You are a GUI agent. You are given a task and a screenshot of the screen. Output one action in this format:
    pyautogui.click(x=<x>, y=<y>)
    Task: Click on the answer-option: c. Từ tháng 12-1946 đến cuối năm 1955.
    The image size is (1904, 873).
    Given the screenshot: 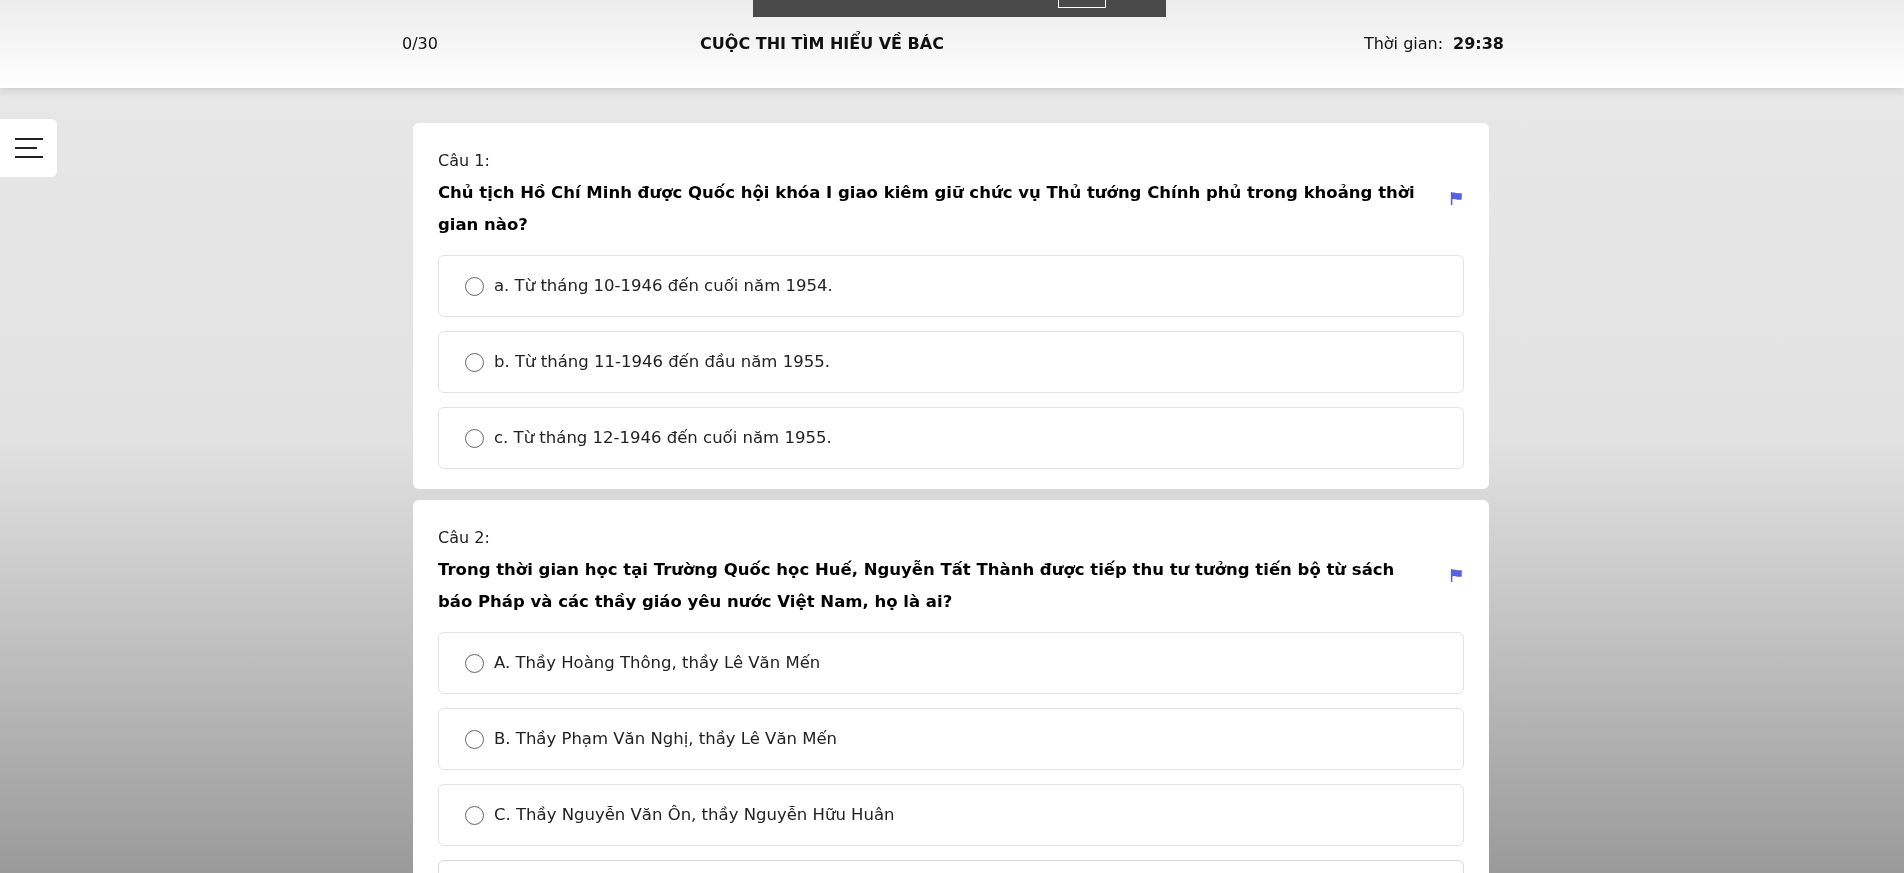 What is the action you would take?
    pyautogui.click(x=951, y=438)
    